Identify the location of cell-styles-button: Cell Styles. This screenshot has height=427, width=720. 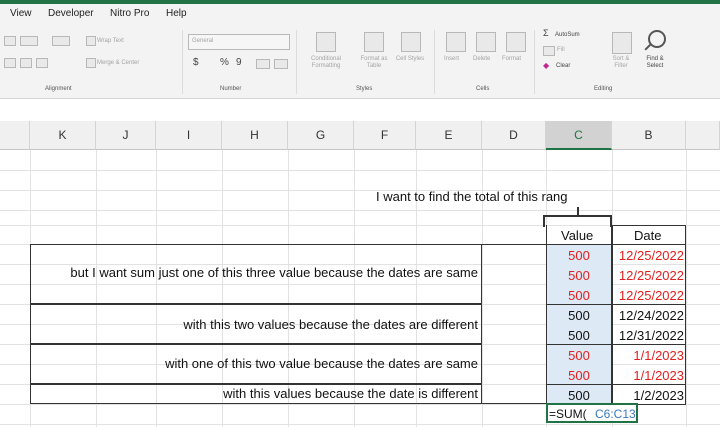
(410, 59).